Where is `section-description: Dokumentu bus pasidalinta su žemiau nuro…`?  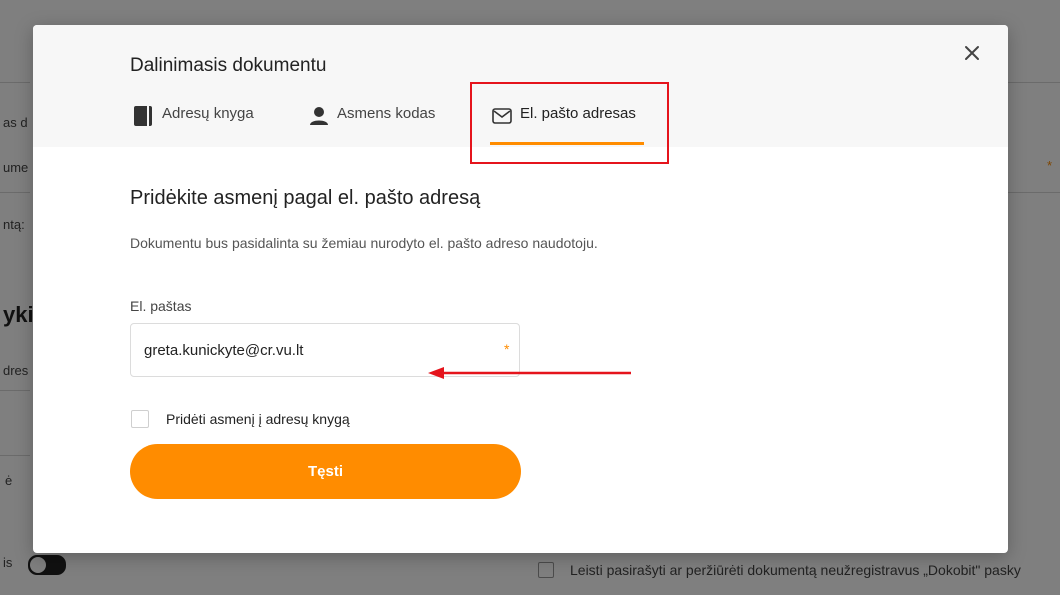
section-description: Dokumentu bus pasidalinta su žemiau nuro… is located at coordinates (364, 243).